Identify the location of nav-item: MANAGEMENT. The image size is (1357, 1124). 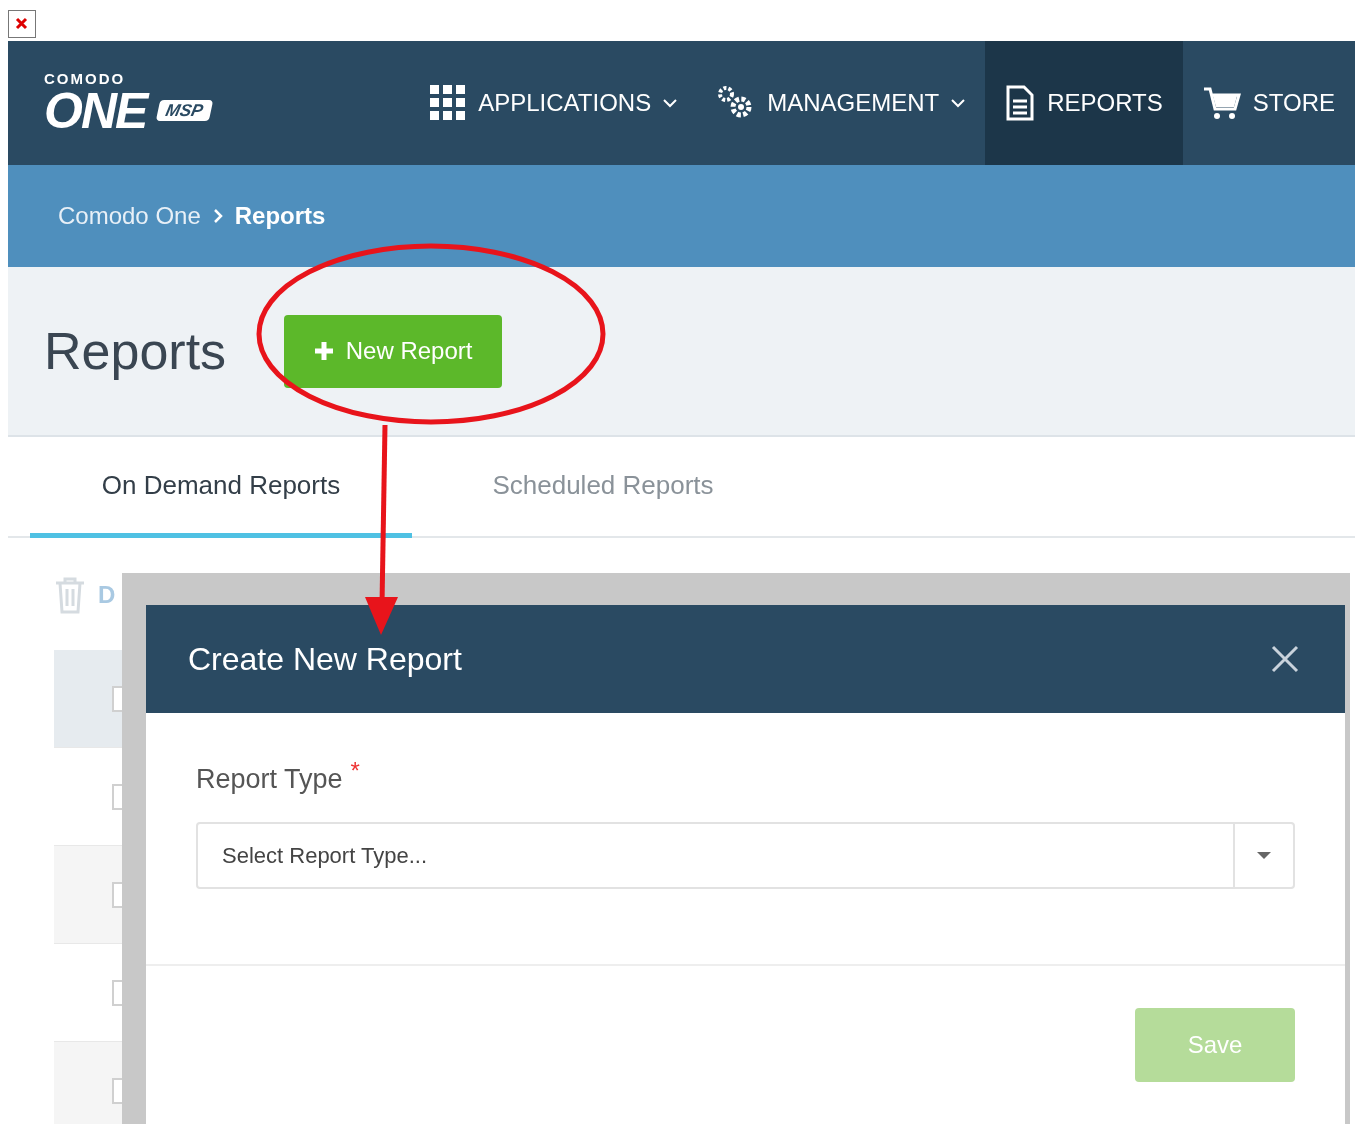
(841, 103).